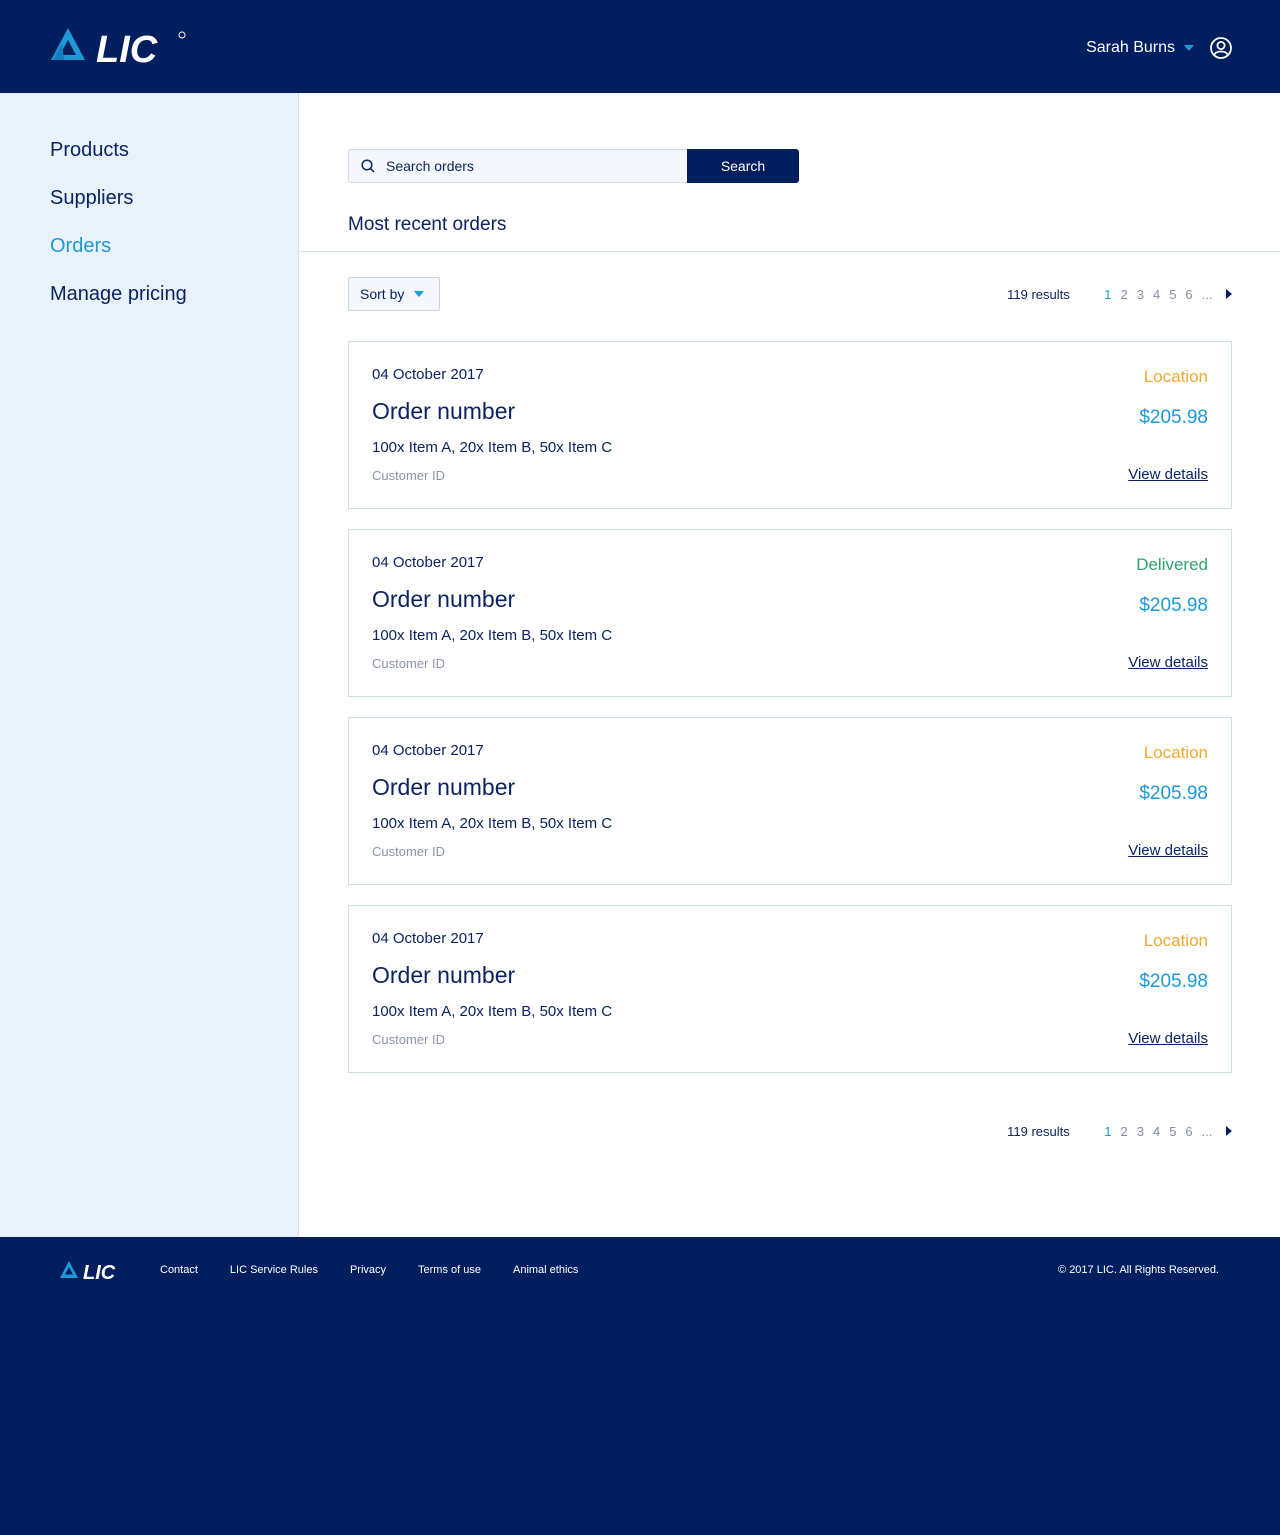 Image resolution: width=1280 pixels, height=1535 pixels. I want to click on top-header: LIC Sarah Burns, so click(640, 46).